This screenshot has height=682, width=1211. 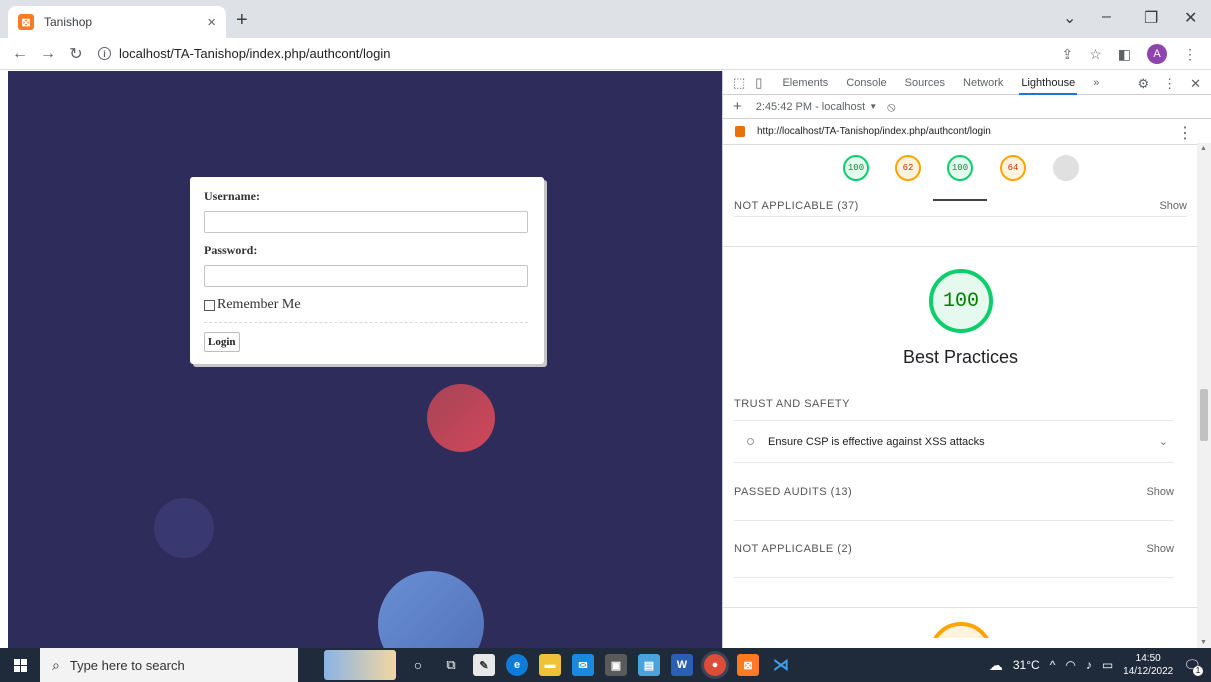 I want to click on edge-icon: e, so click(x=517, y=665).